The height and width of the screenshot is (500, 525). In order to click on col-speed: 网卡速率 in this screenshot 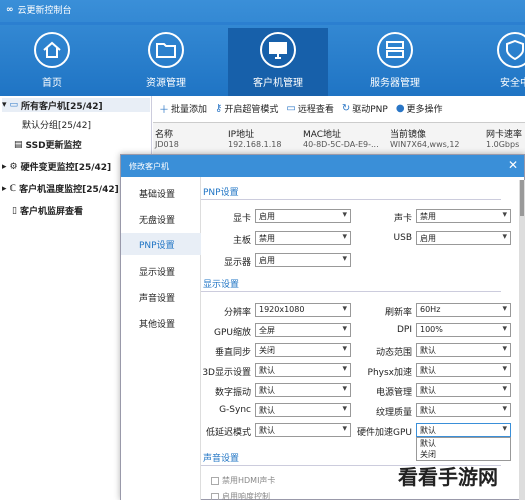, I will do `click(504, 133)`.